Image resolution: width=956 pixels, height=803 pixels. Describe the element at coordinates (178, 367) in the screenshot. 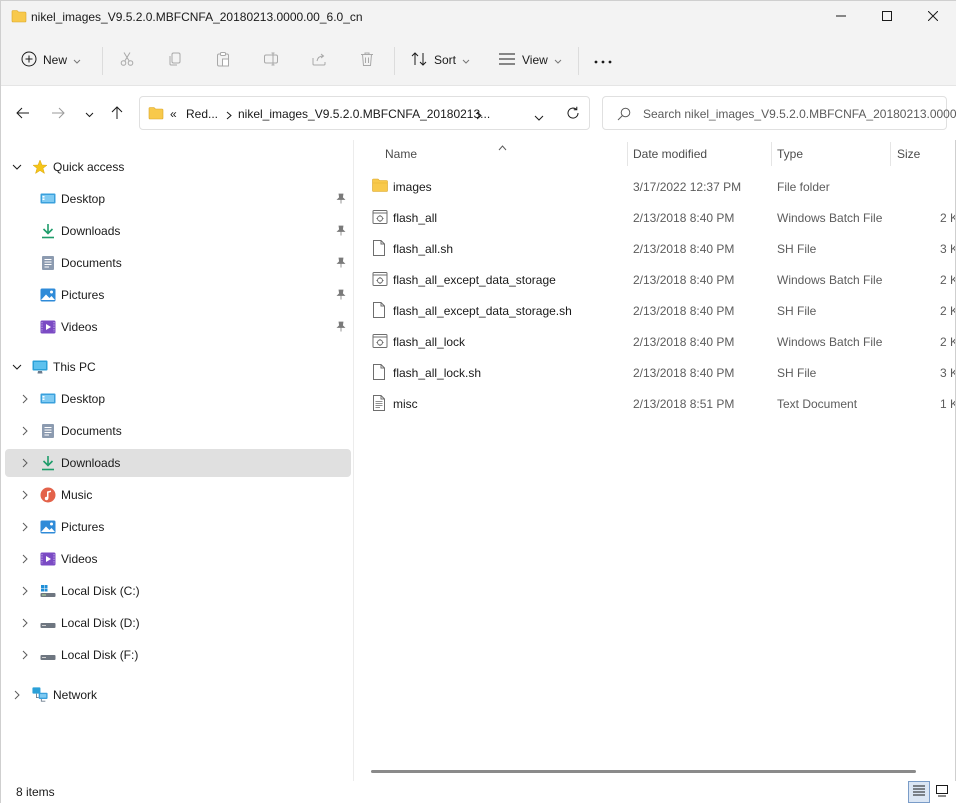

I see `sidebar-item-this-pc: This PC` at that location.